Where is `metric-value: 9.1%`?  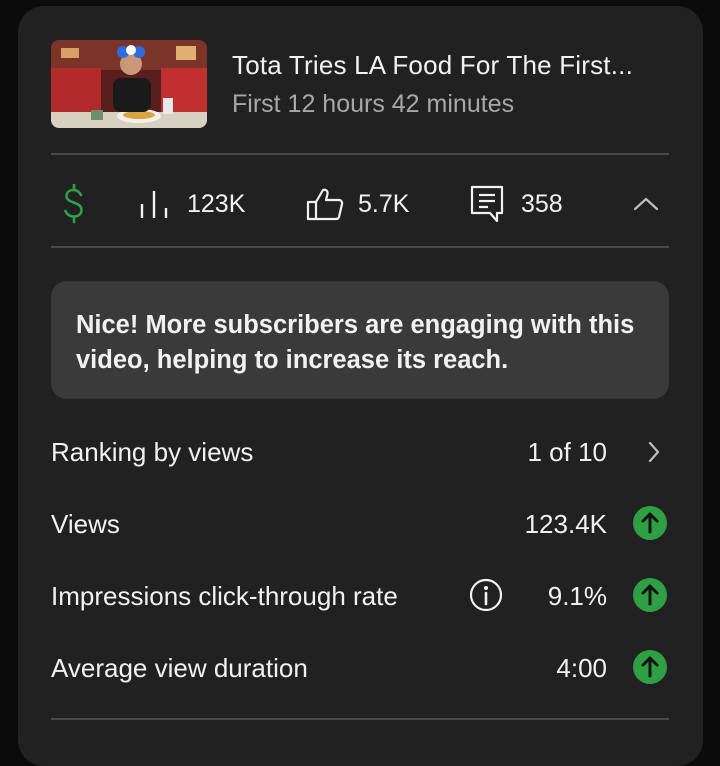
metric-value: 9.1% is located at coordinates (577, 596).